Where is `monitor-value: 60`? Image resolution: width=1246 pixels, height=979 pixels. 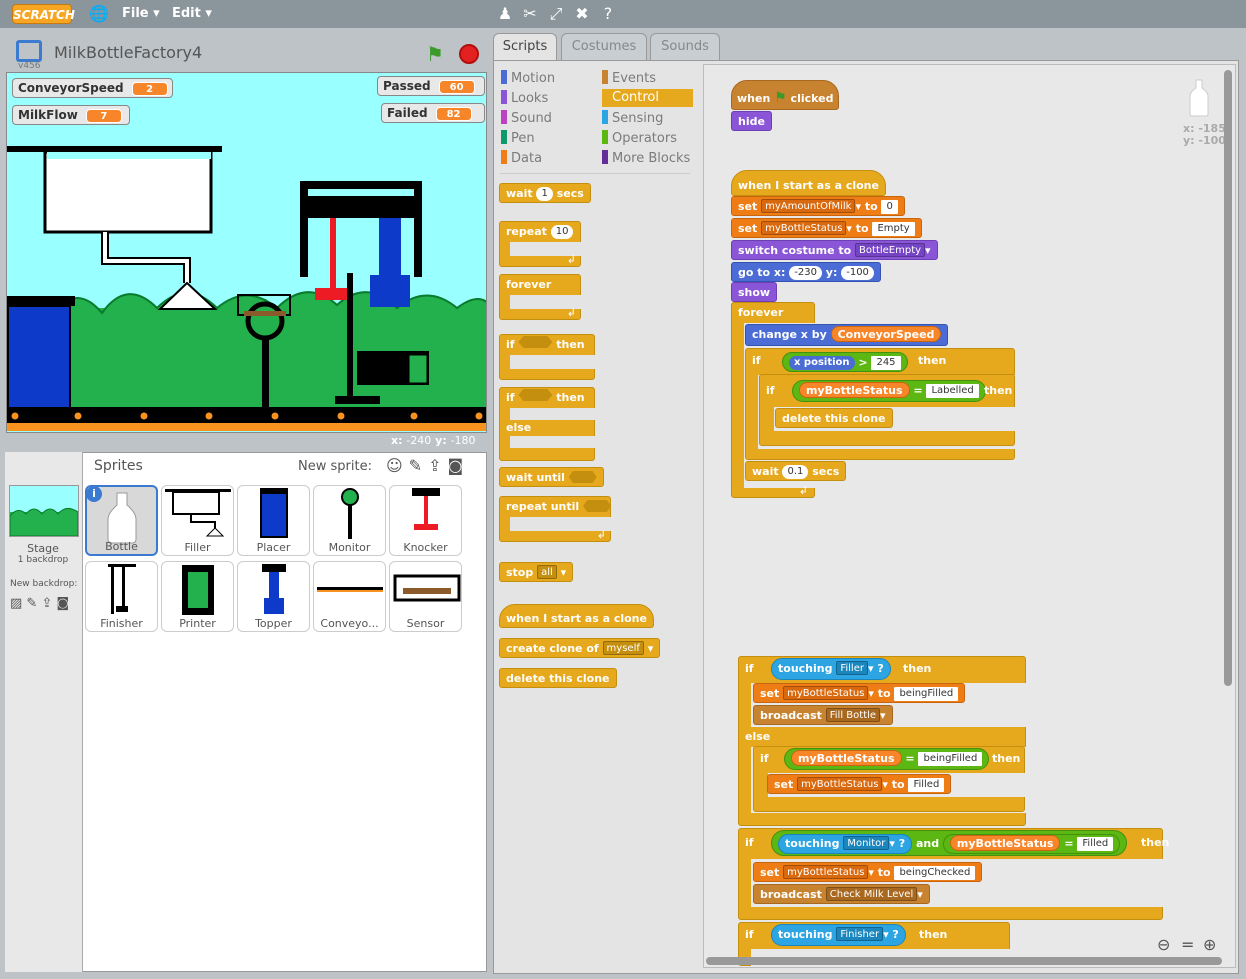
monitor-value: 60 is located at coordinates (456, 87).